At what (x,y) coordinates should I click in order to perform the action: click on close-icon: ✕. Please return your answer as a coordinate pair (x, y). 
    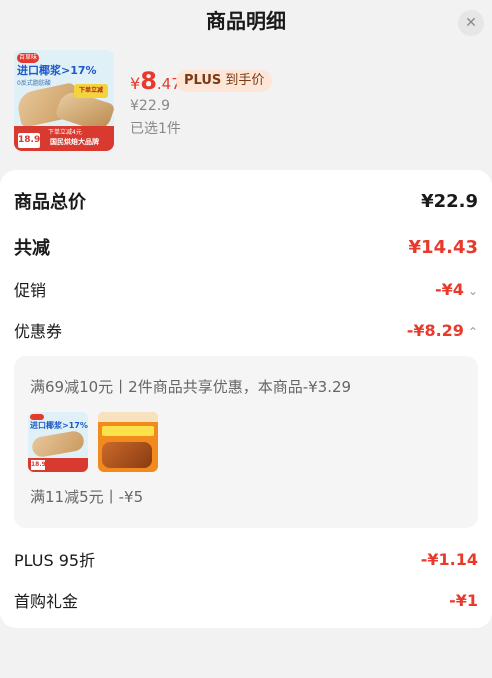
    Looking at the image, I should click on (471, 23).